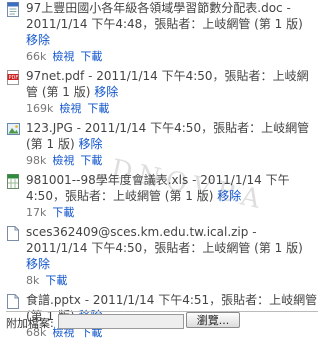 This screenshot has width=322, height=341. Describe the element at coordinates (172, 213) in the screenshot. I see `attachment-meta: 17k 下載` at that location.